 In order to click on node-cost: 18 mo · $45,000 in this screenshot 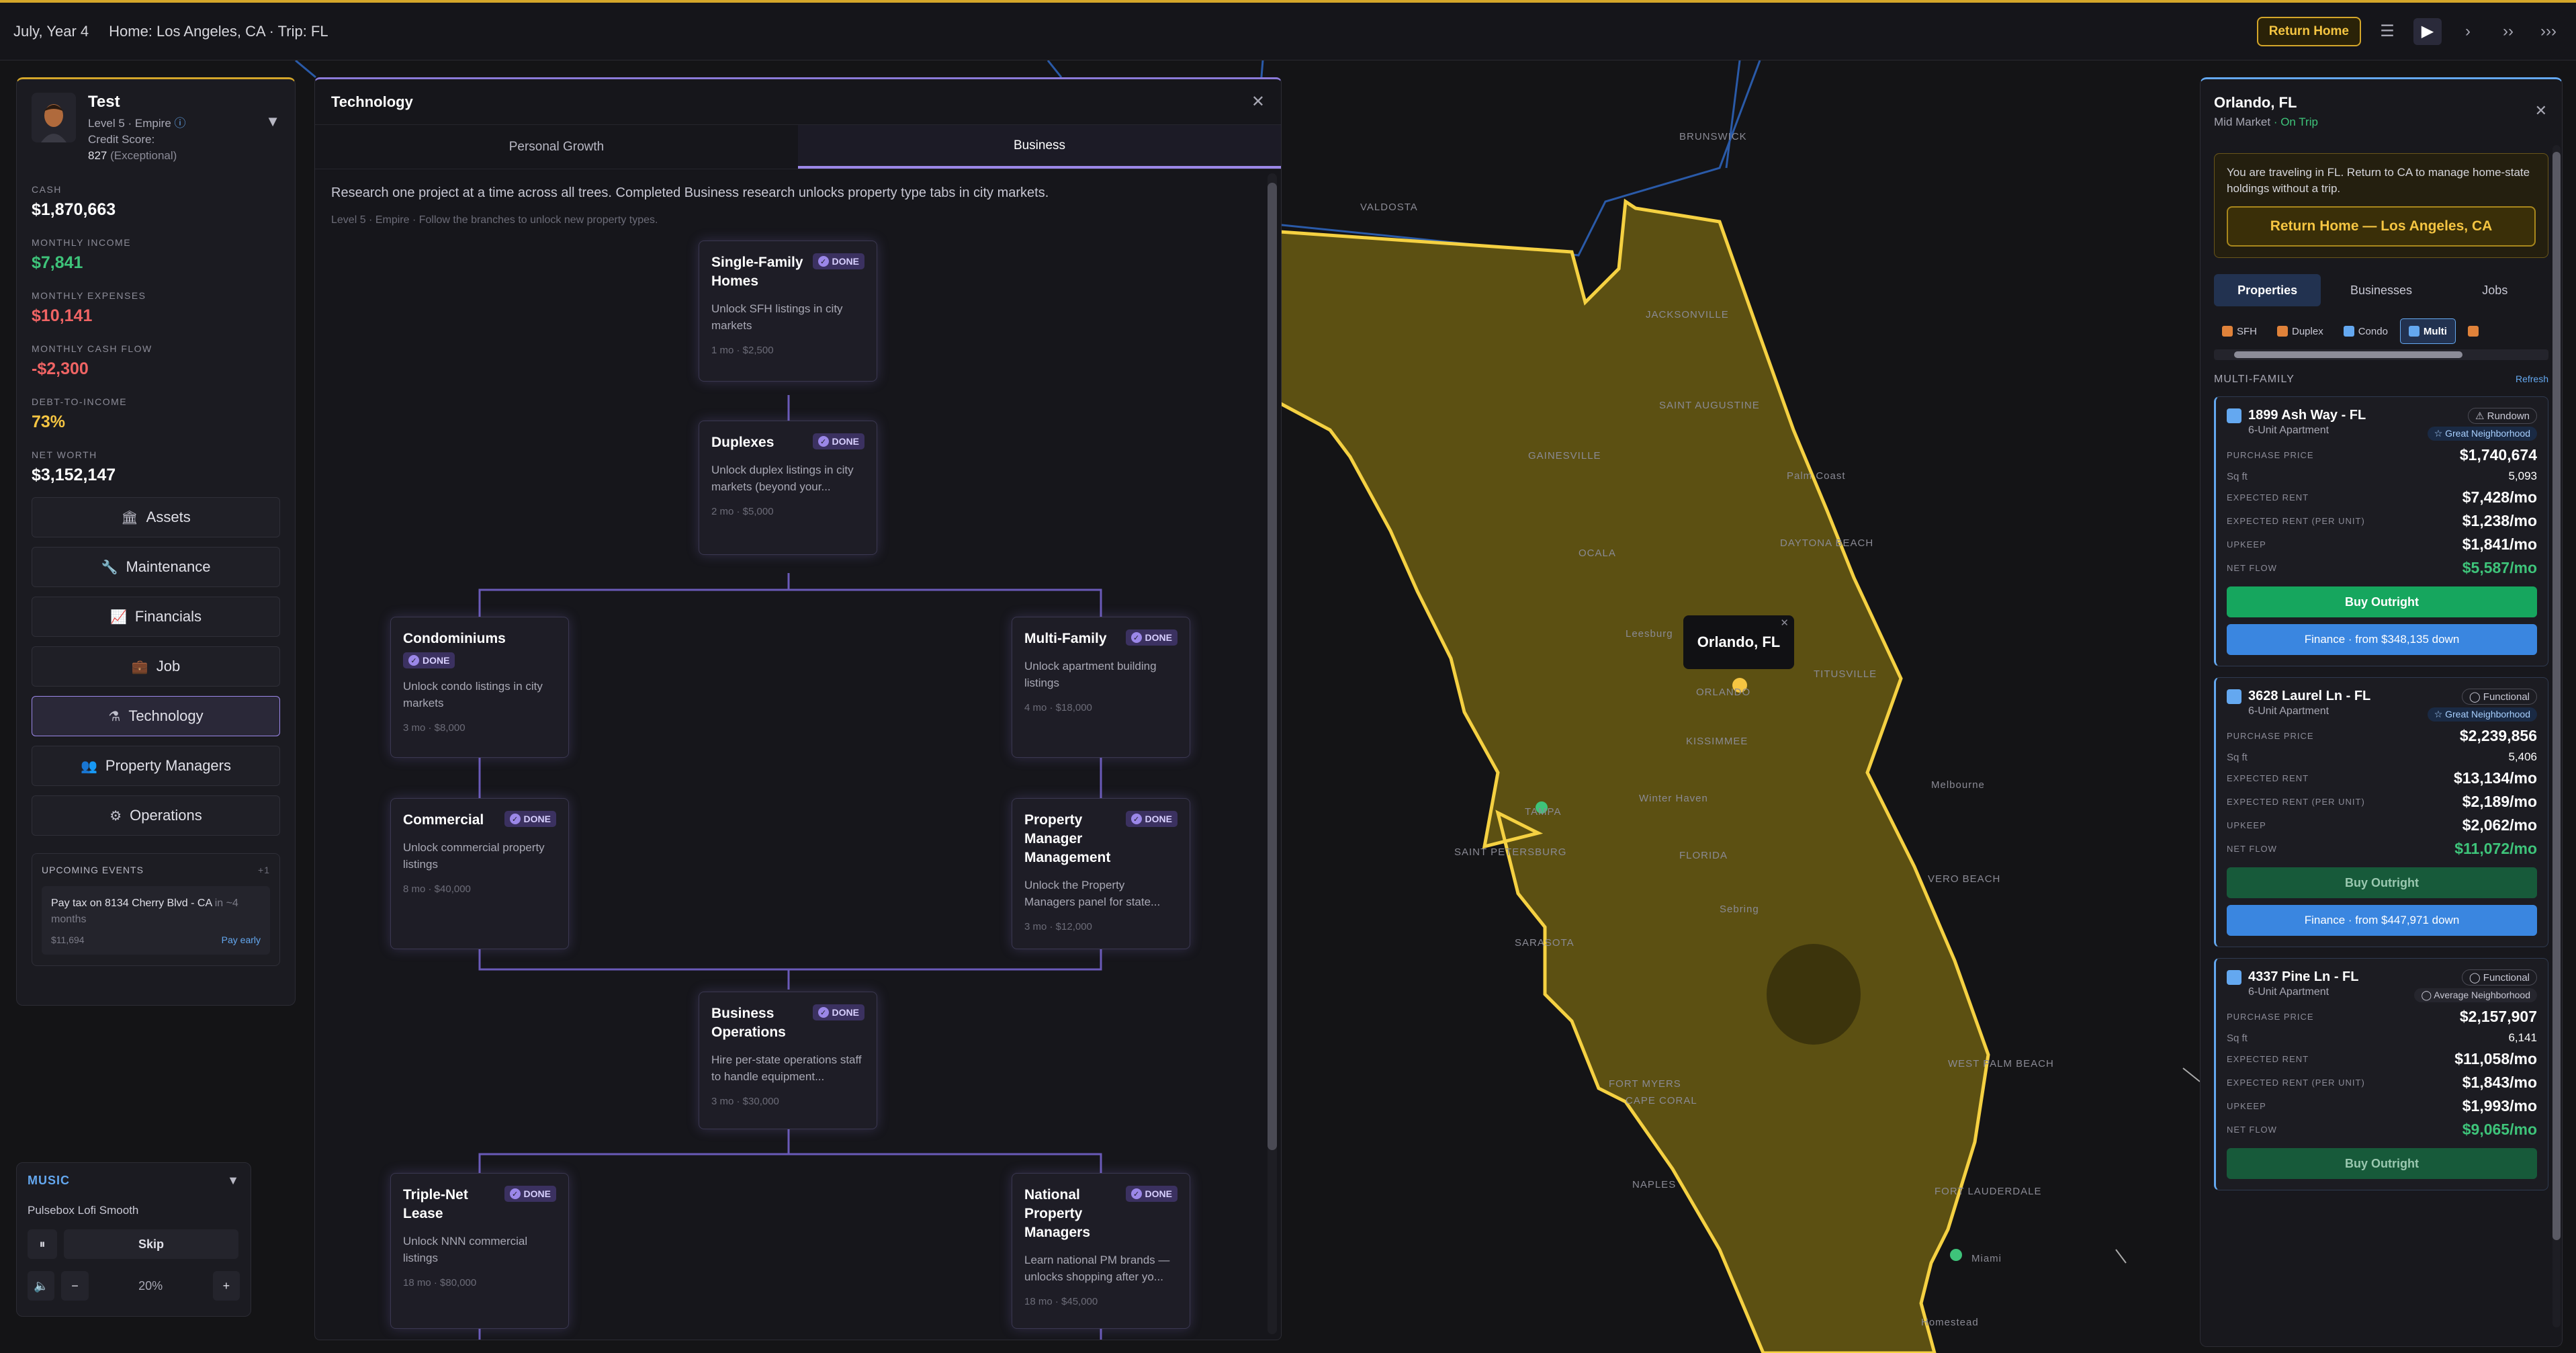, I will do `click(1061, 1301)`.